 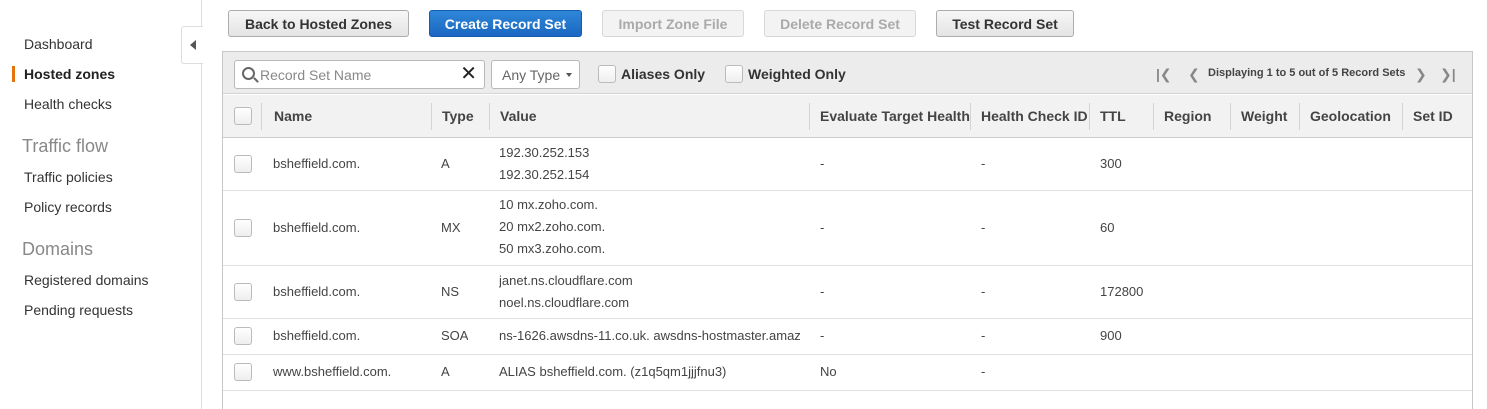 I want to click on sidebar-item-health-checks: Health checks, so click(x=68, y=104).